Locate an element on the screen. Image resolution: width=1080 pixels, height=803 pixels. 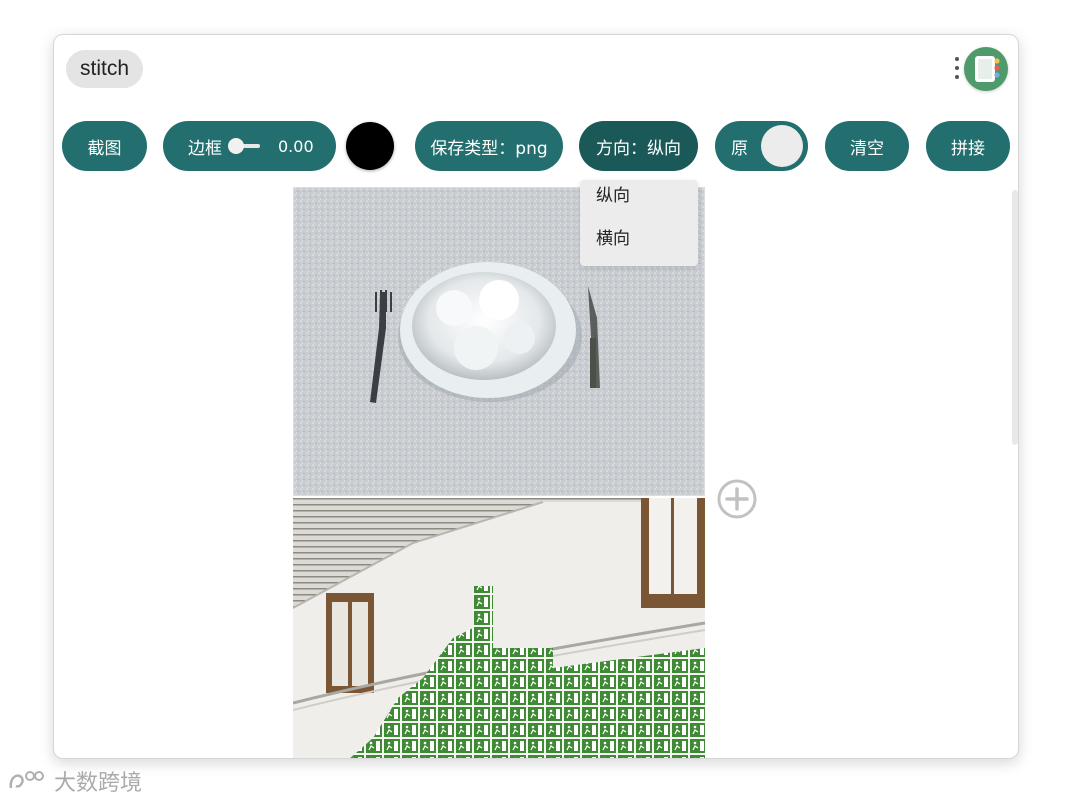
app-title: stitch is located at coordinates (105, 69).